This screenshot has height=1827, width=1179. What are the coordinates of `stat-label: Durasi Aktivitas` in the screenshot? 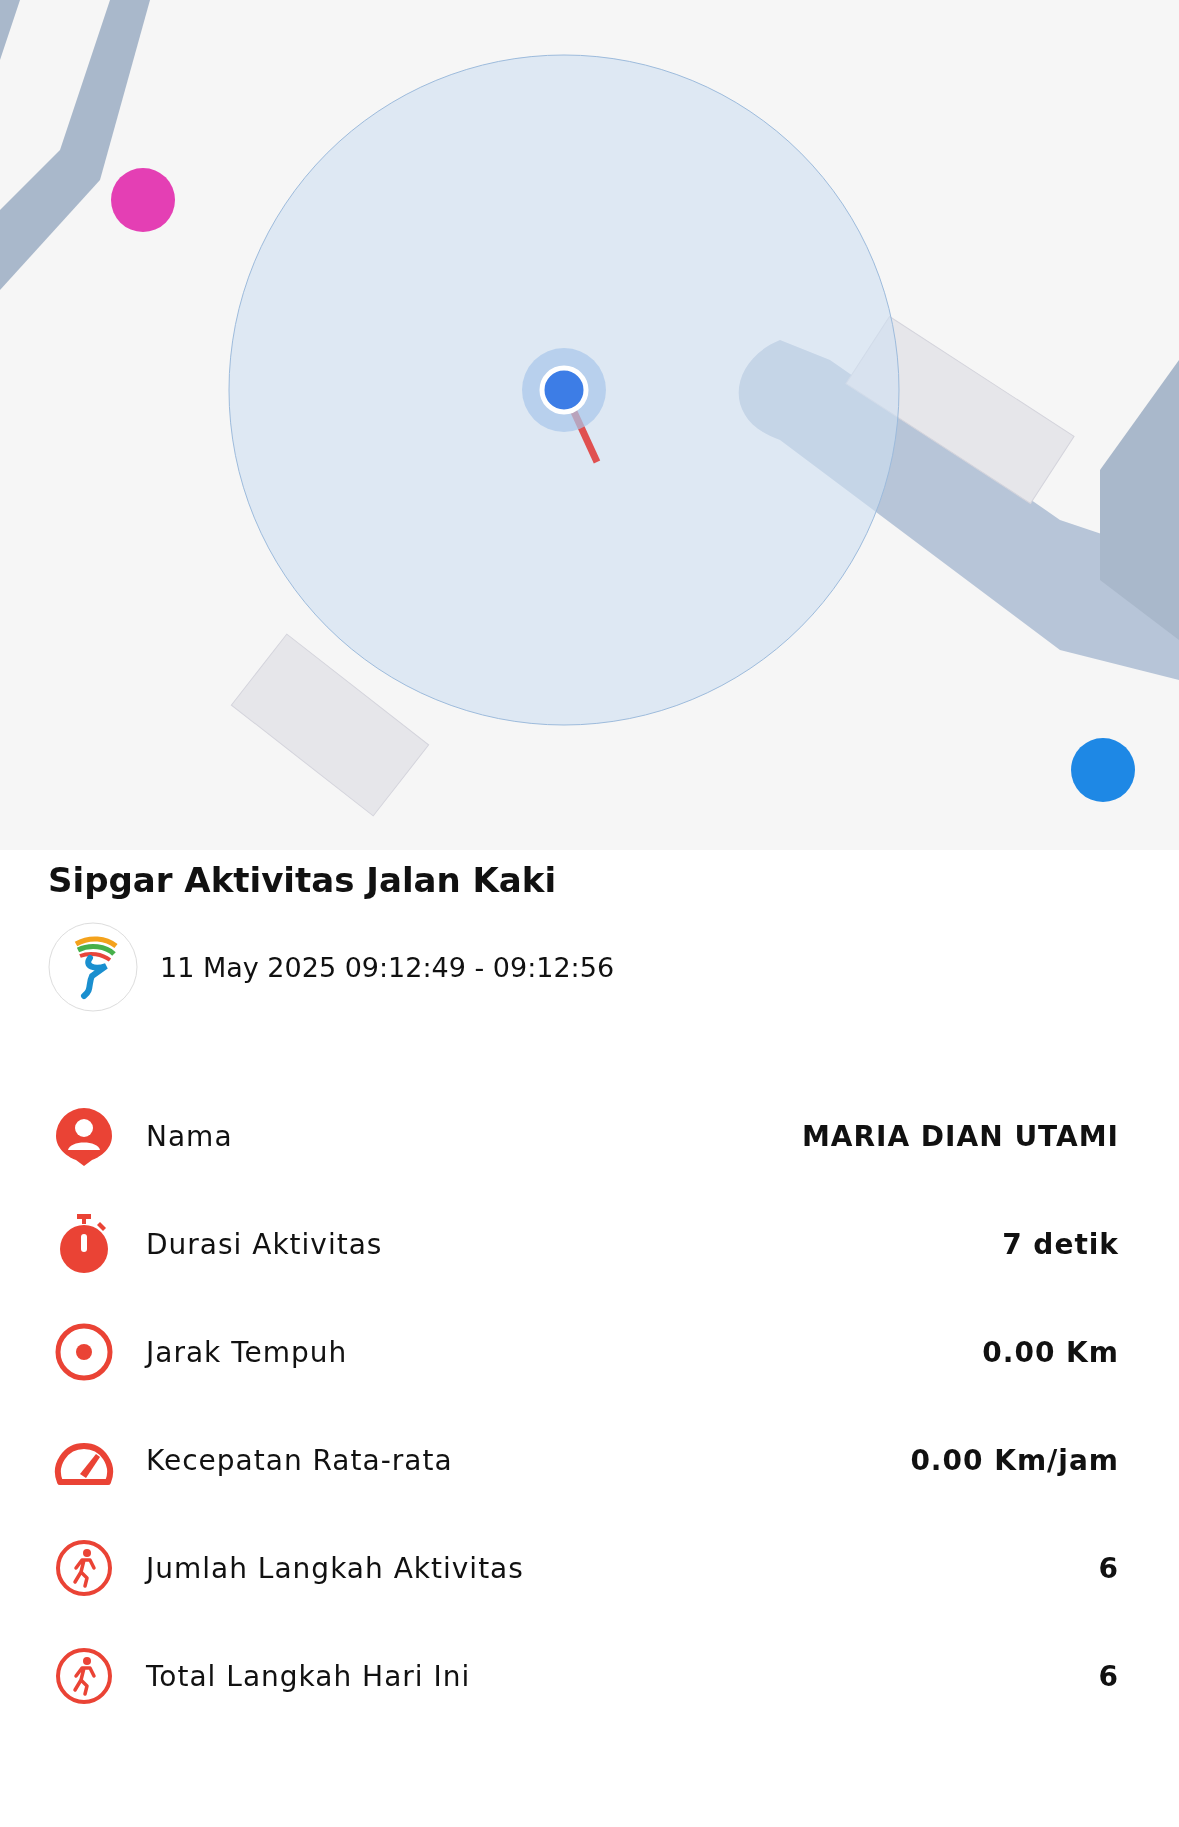 It's located at (265, 1244).